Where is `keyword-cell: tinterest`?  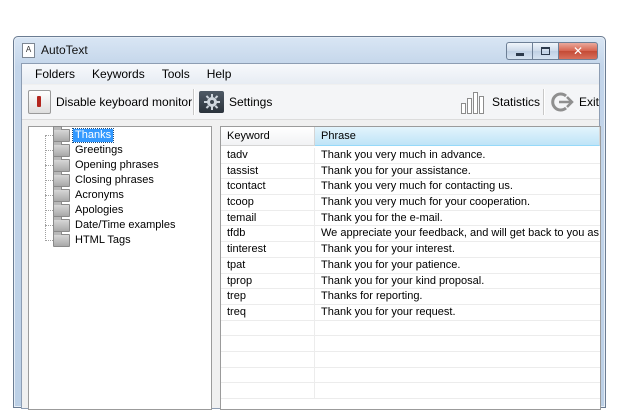
keyword-cell: tinterest is located at coordinates (268, 249).